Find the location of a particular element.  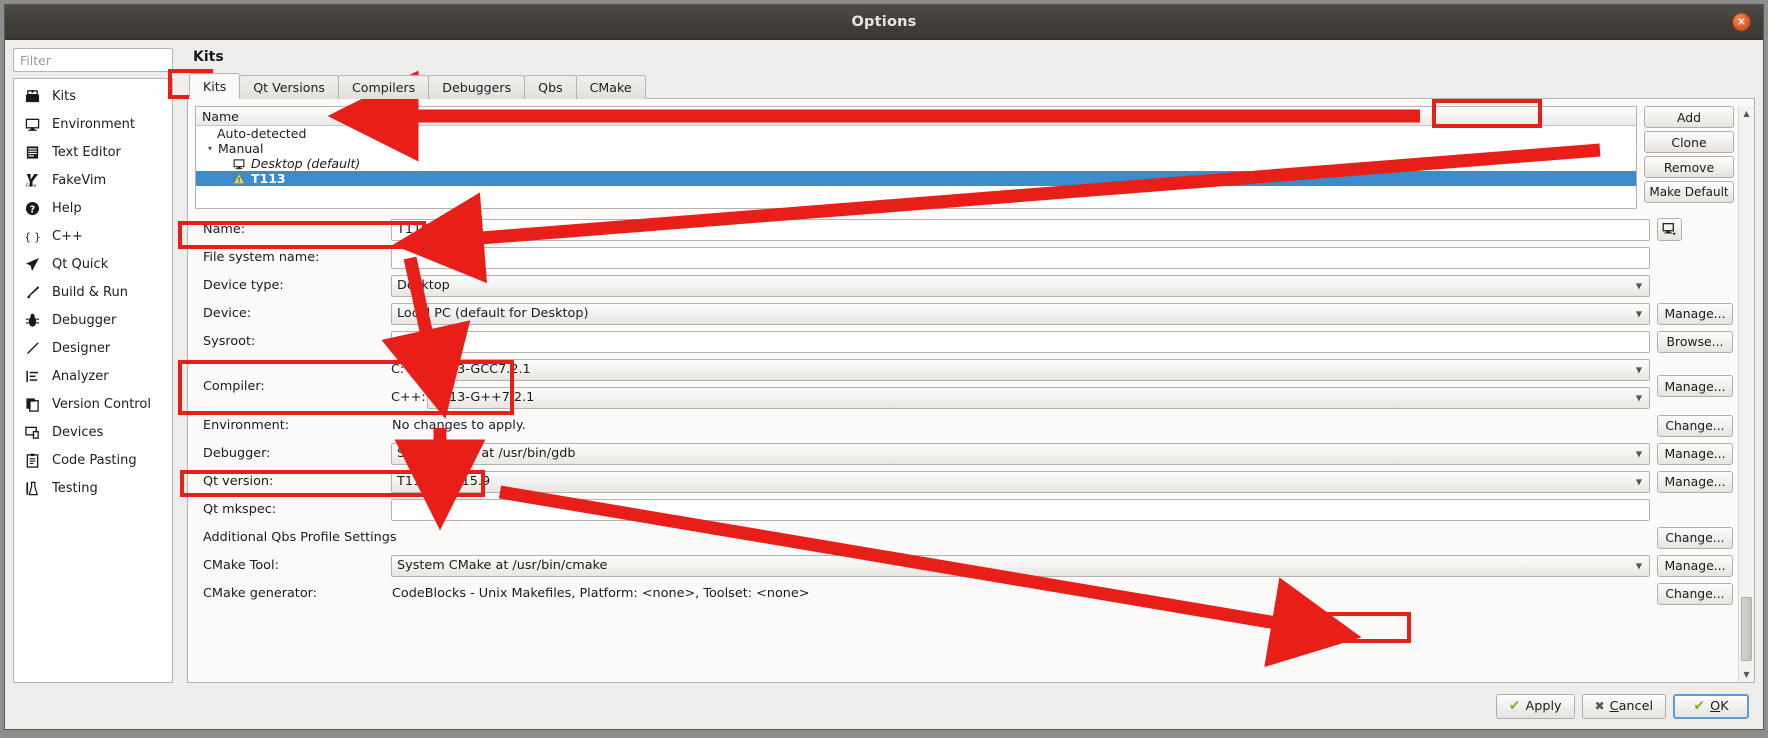

sidebar-item-analyzer: Analyzer is located at coordinates (93, 376).